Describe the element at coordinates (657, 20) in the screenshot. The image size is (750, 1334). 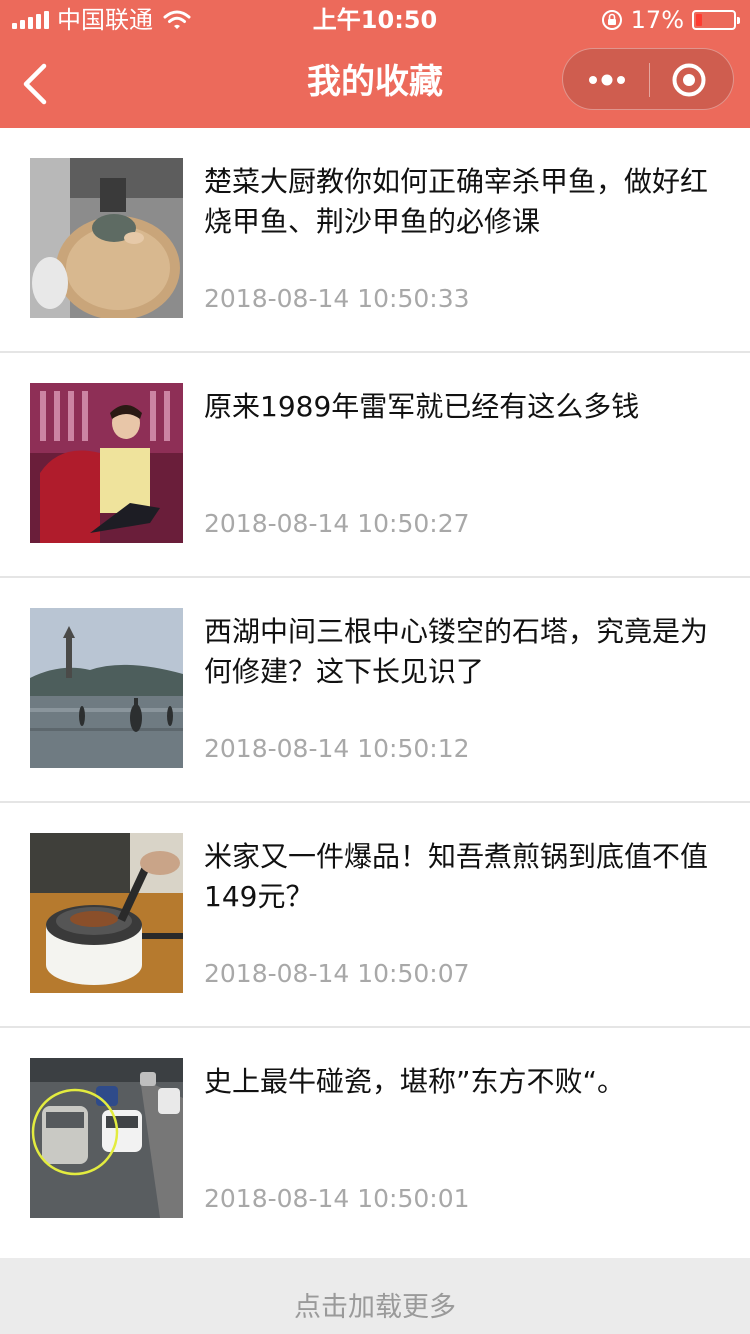
I see `battery-percent: 17%` at that location.